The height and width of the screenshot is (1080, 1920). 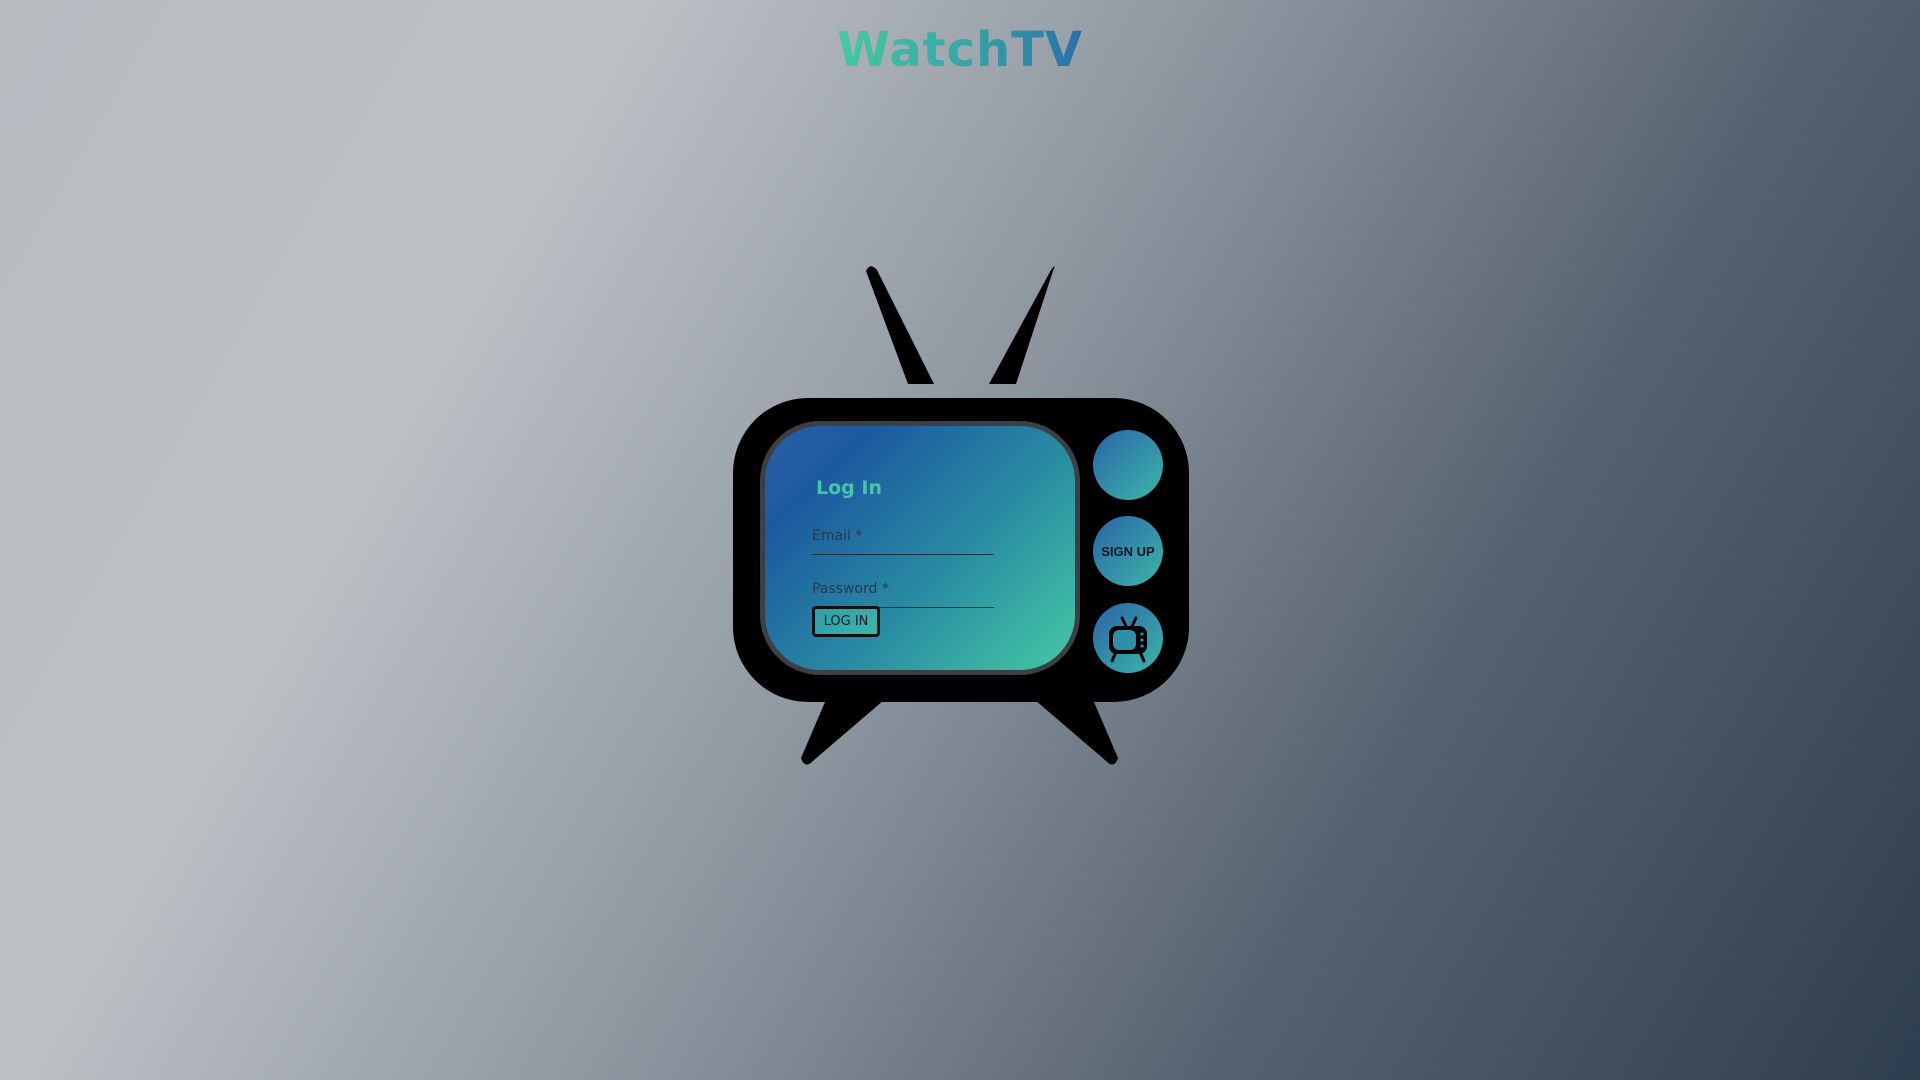 I want to click on login-button: LOG IN, so click(x=846, y=621).